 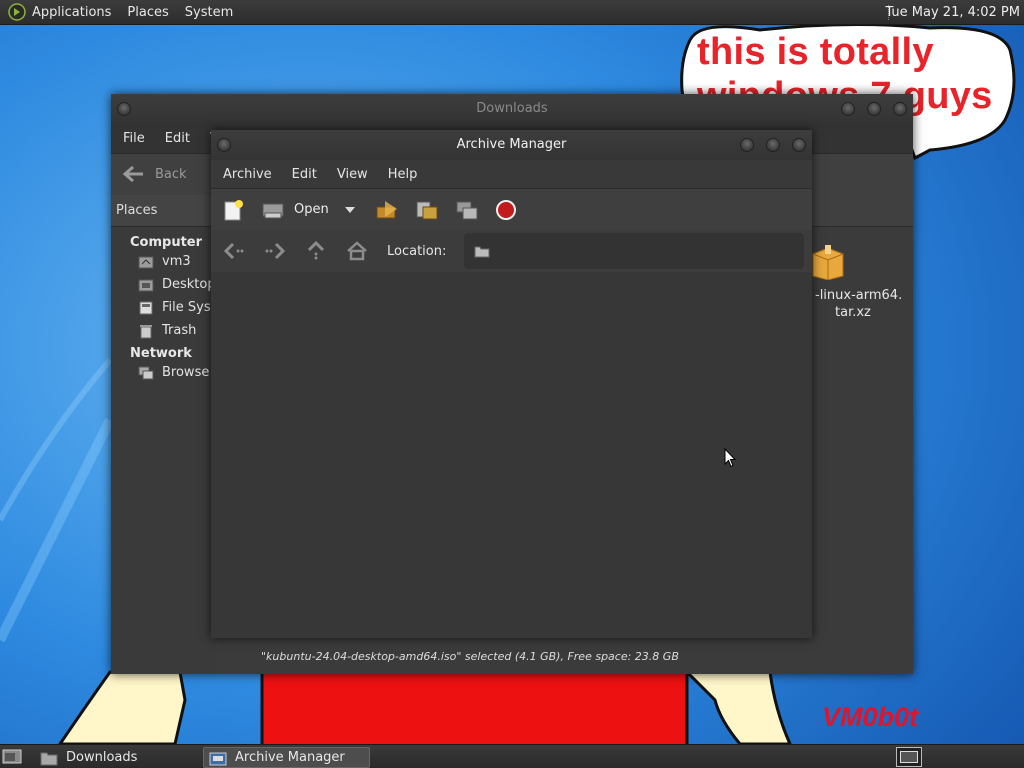 I want to click on file-name: -linux-arm64. tar.xz, so click(x=861, y=304).